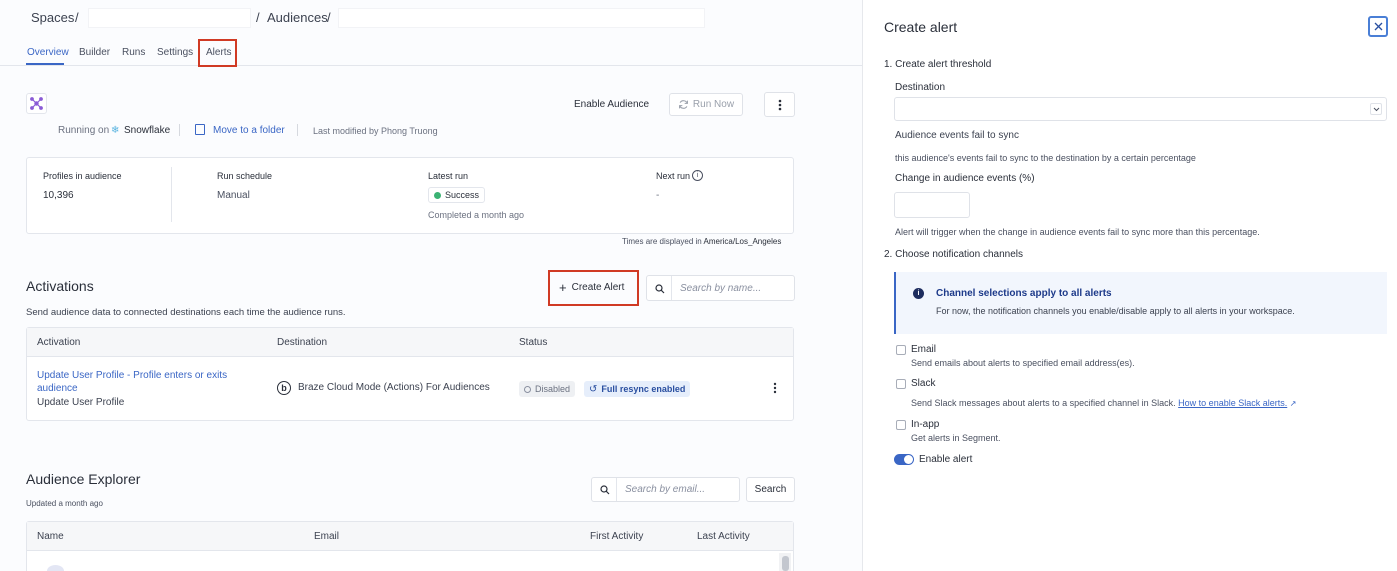 The image size is (1397, 571). Describe the element at coordinates (50, 536) in the screenshot. I see `column-header: Name` at that location.